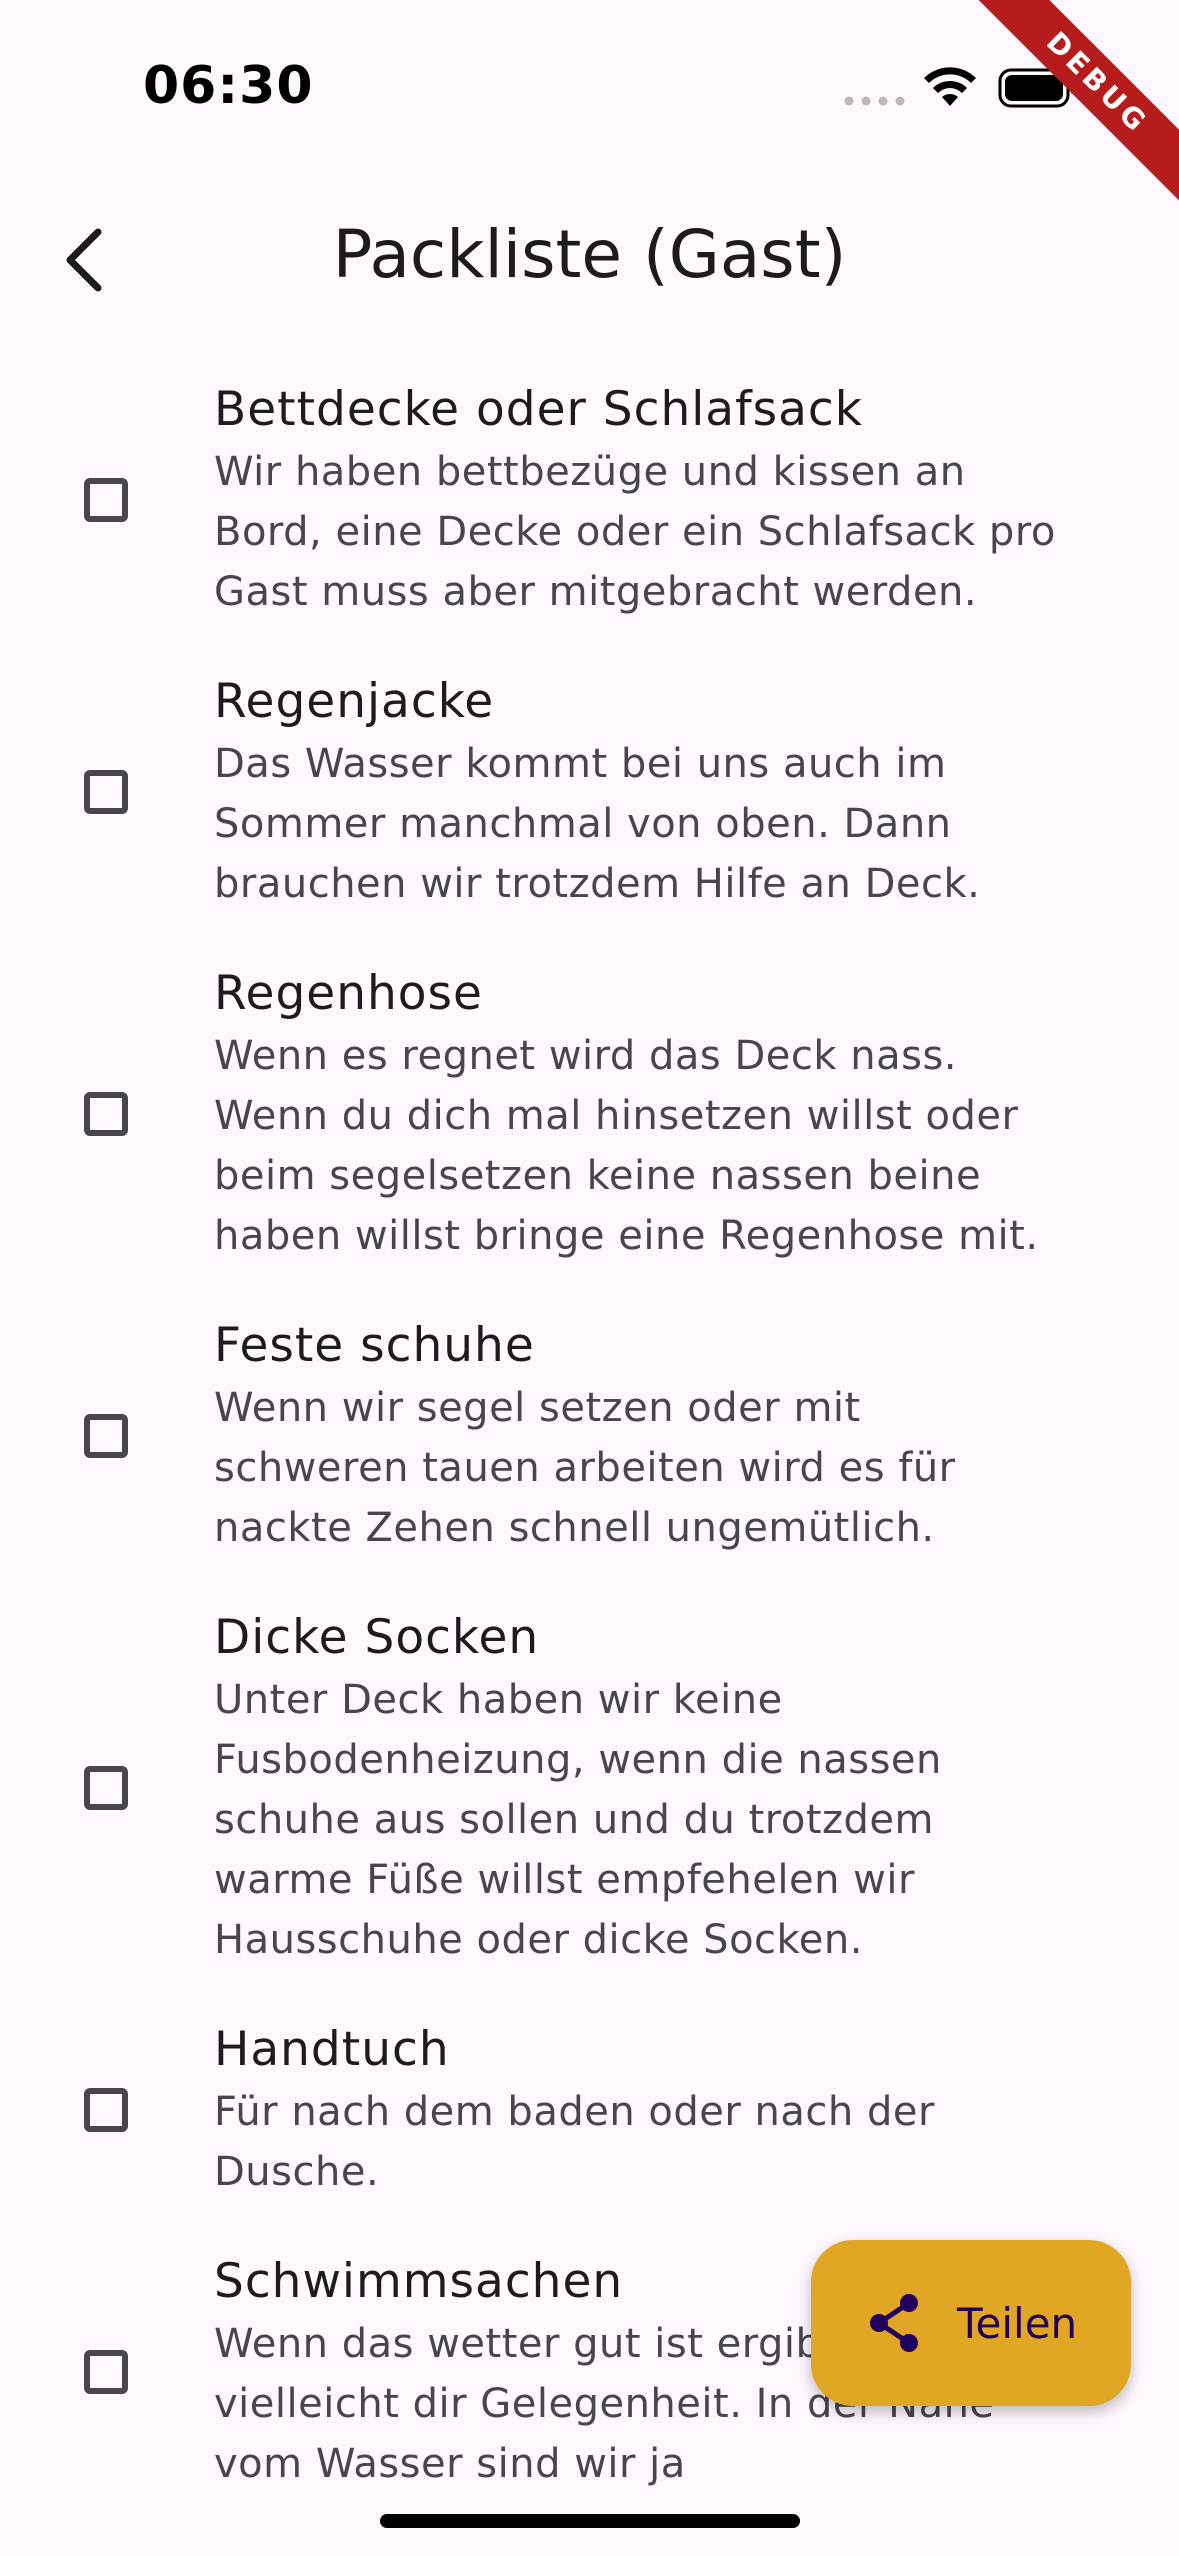 This screenshot has height=2556, width=1179. What do you see at coordinates (1017, 2323) in the screenshot?
I see `share-button-label: Teilen` at bounding box center [1017, 2323].